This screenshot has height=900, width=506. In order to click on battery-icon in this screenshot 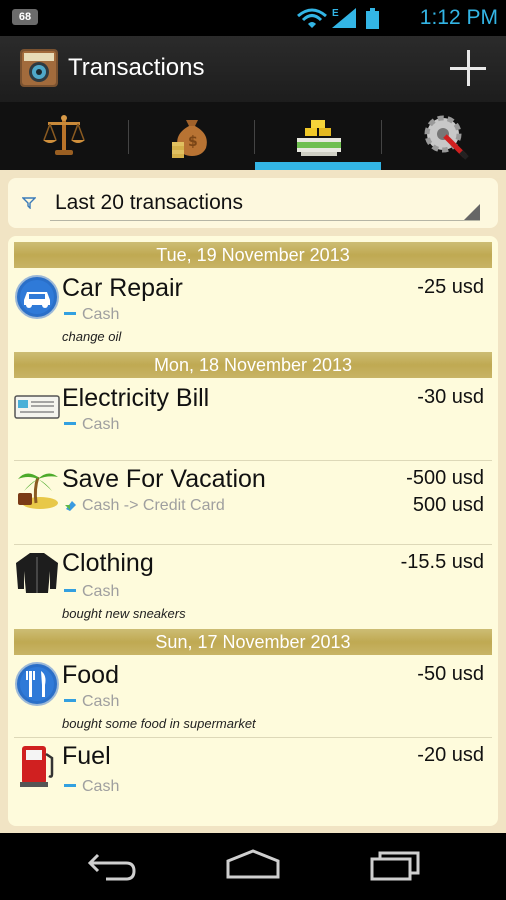, I will do `click(372, 18)`.